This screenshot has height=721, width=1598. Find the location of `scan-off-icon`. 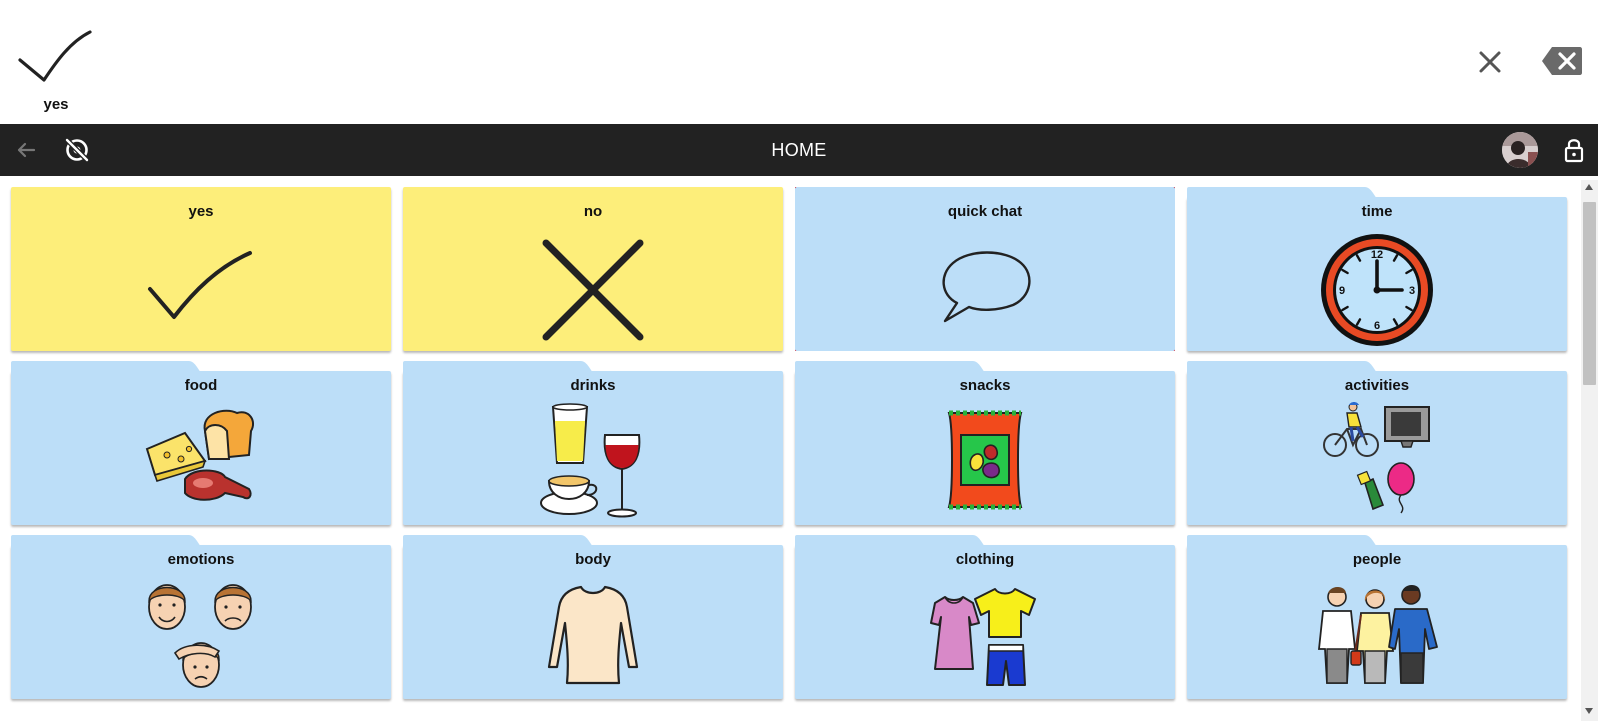

scan-off-icon is located at coordinates (77, 150).